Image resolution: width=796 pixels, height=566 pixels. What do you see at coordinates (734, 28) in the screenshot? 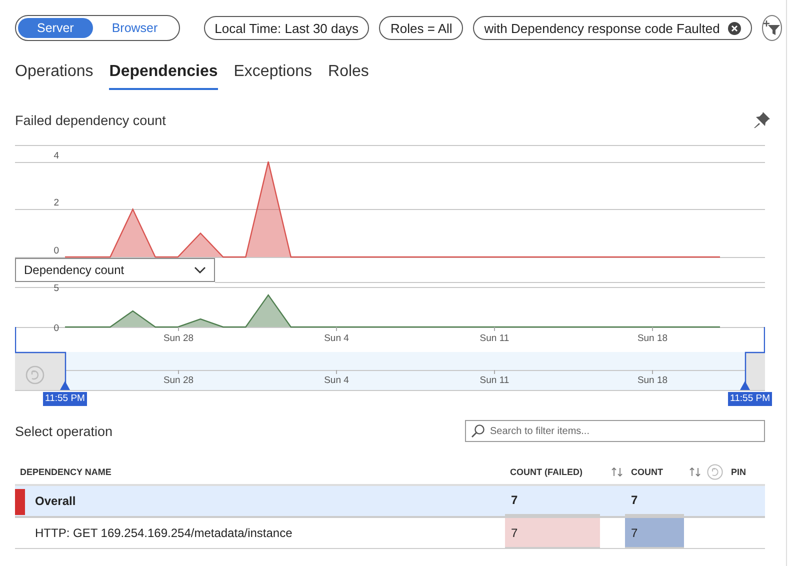
I see `close-icon` at bounding box center [734, 28].